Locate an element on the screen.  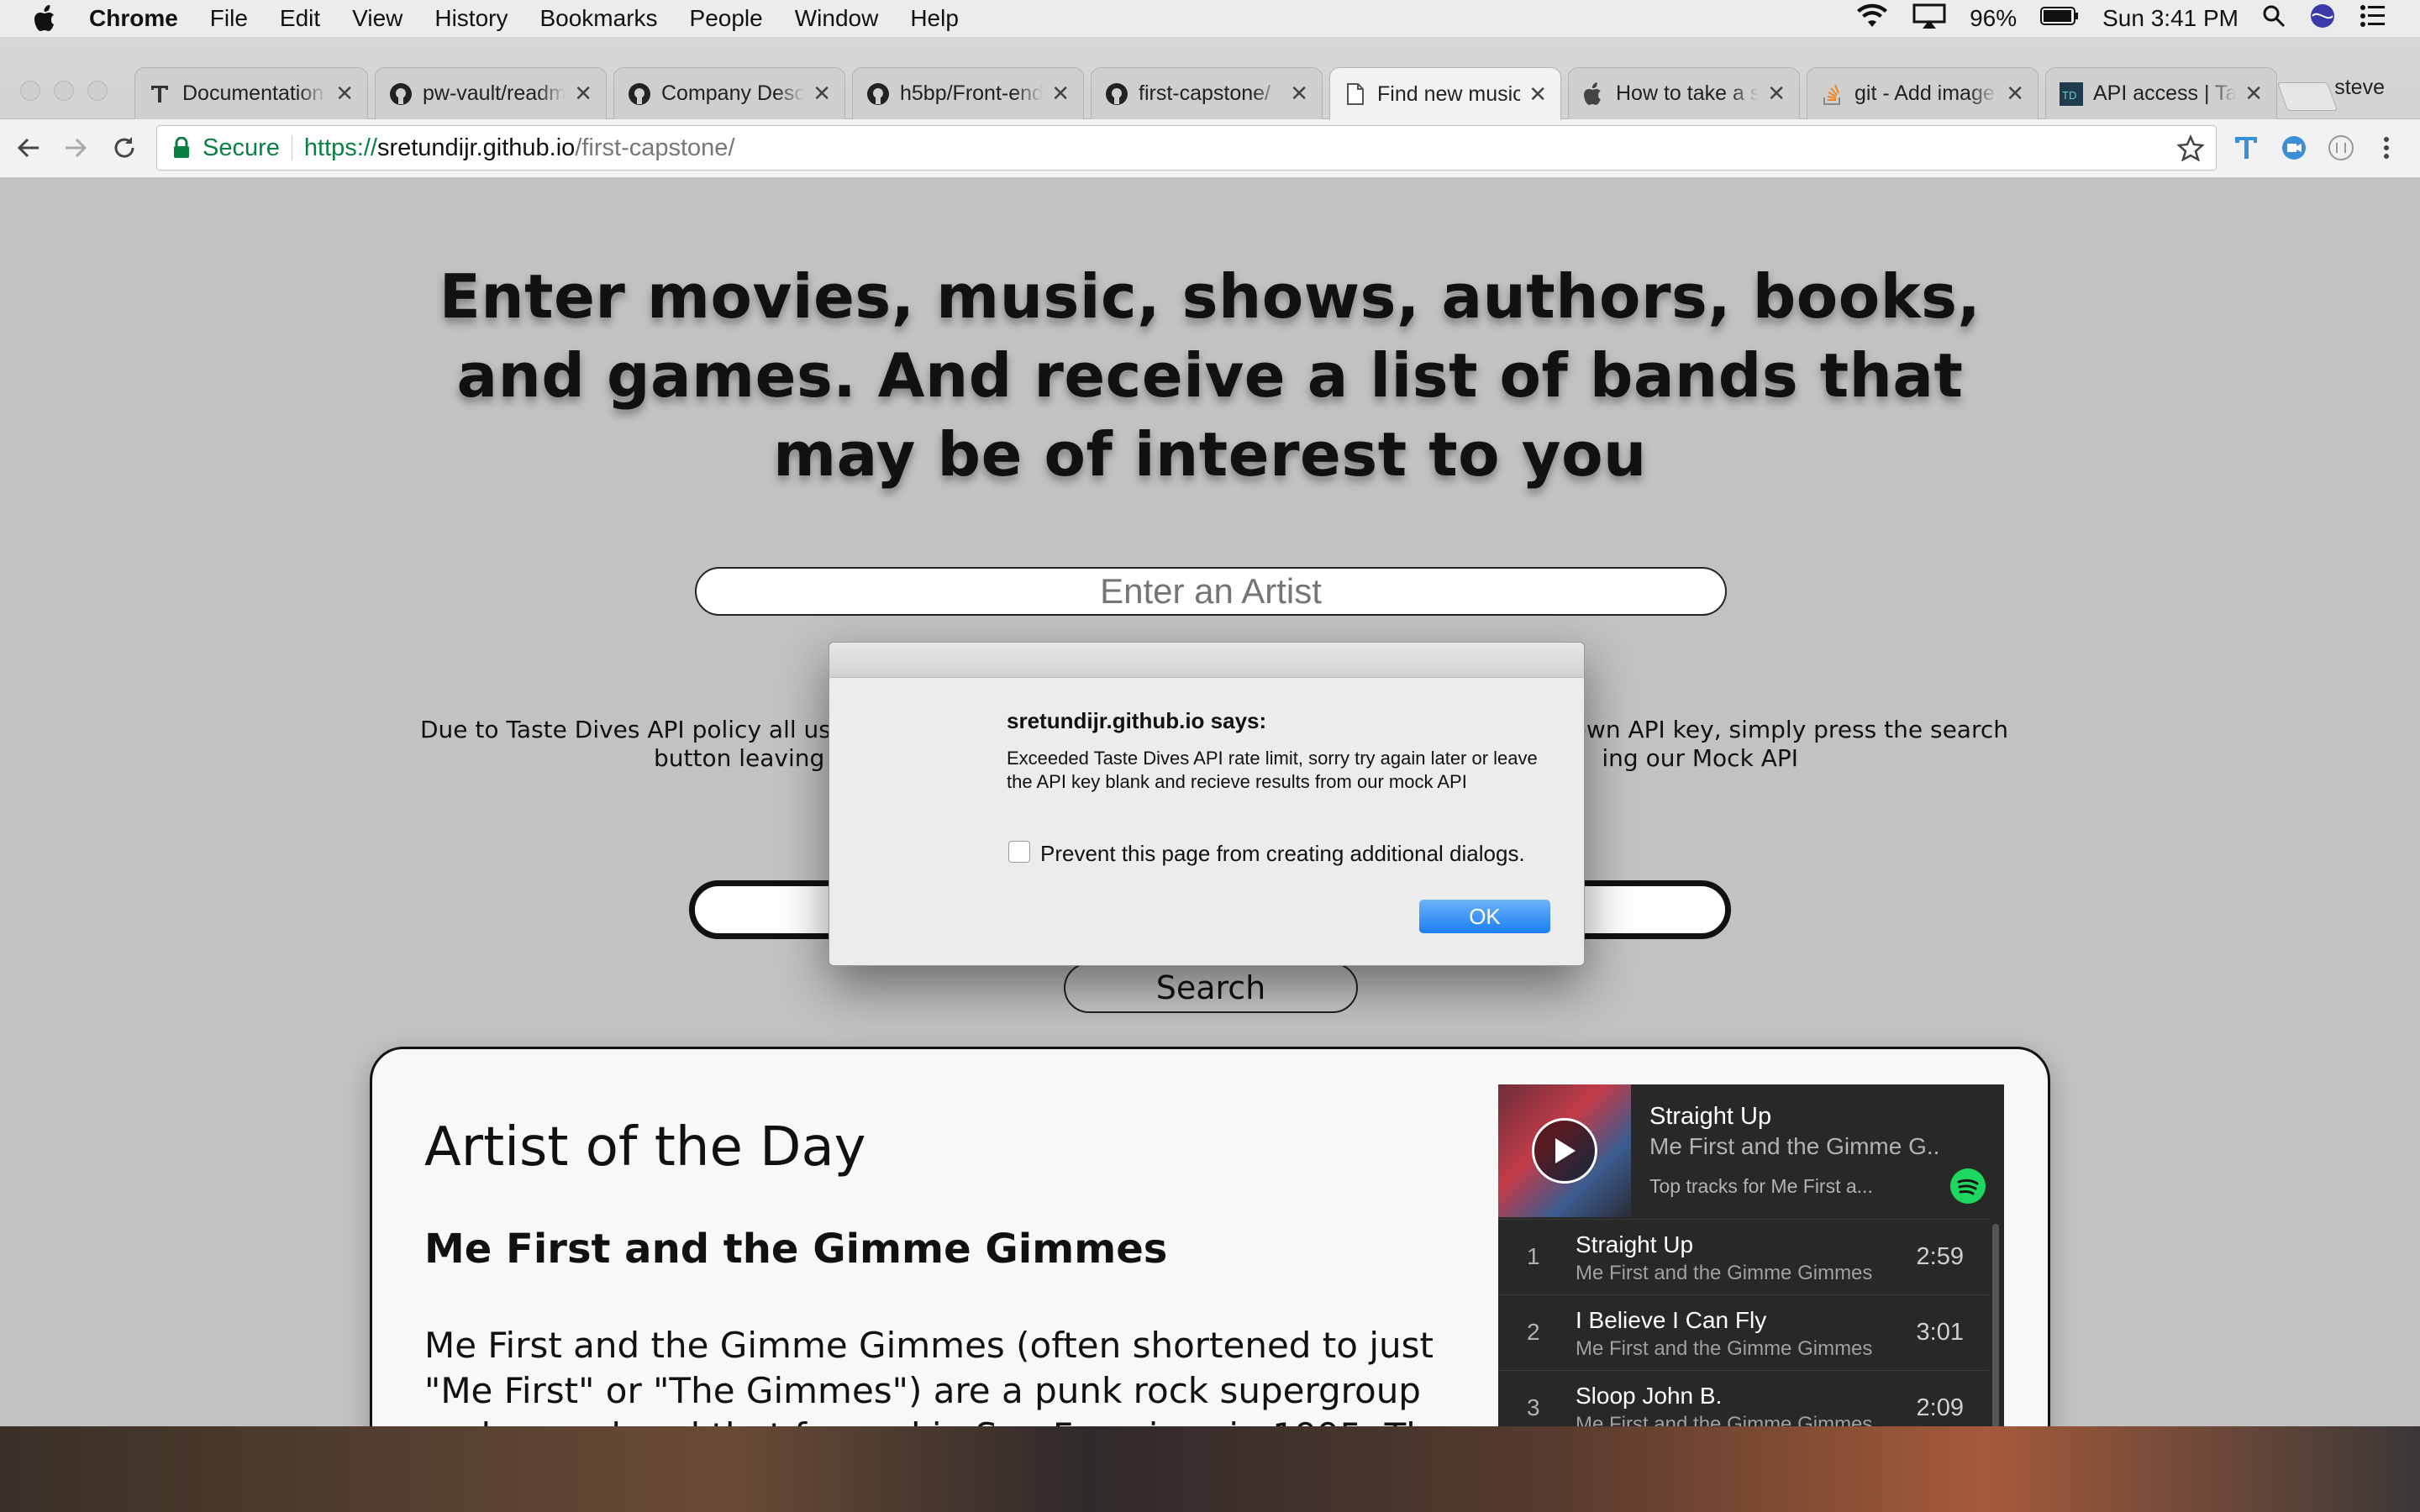
bookmark-star-icon is located at coordinates (2190, 151).